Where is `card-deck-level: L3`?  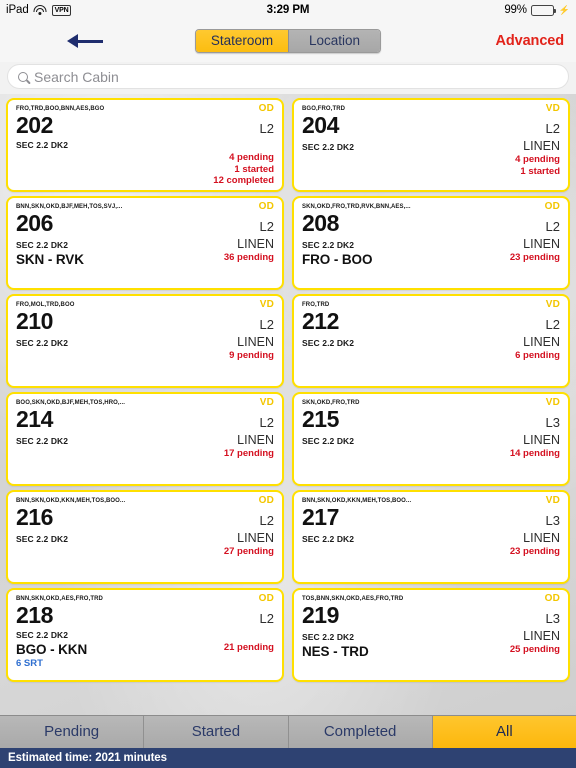
card-deck-level: L3 is located at coordinates (552, 422).